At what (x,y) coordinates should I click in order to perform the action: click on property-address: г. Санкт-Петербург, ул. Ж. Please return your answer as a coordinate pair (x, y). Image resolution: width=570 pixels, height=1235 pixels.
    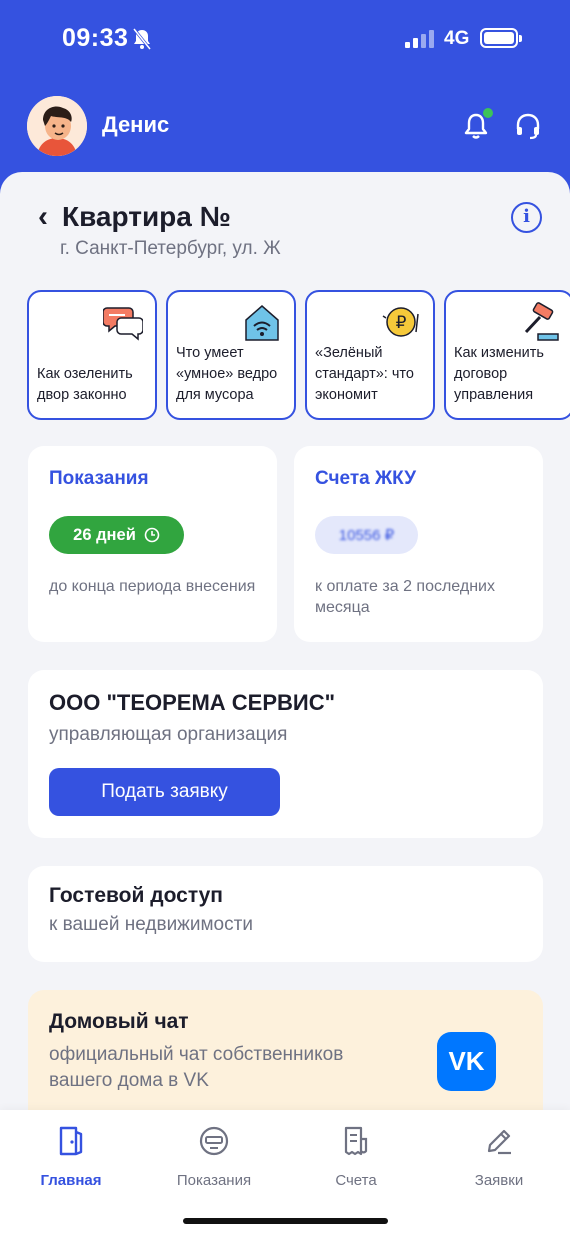
    Looking at the image, I should click on (170, 248).